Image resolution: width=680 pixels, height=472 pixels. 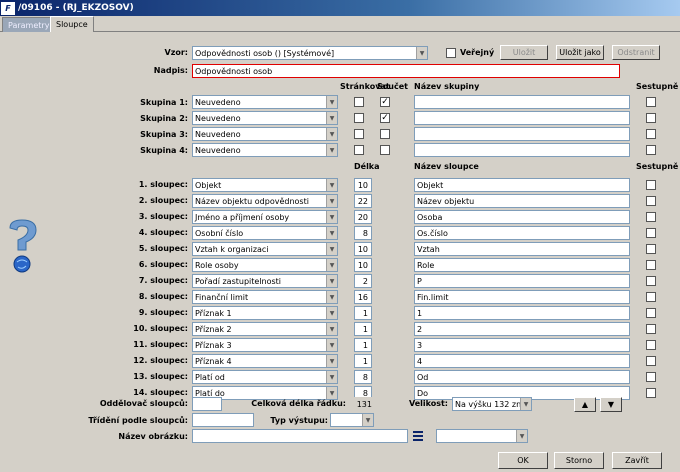 I want to click on move-down-button: ▼, so click(x=611, y=404).